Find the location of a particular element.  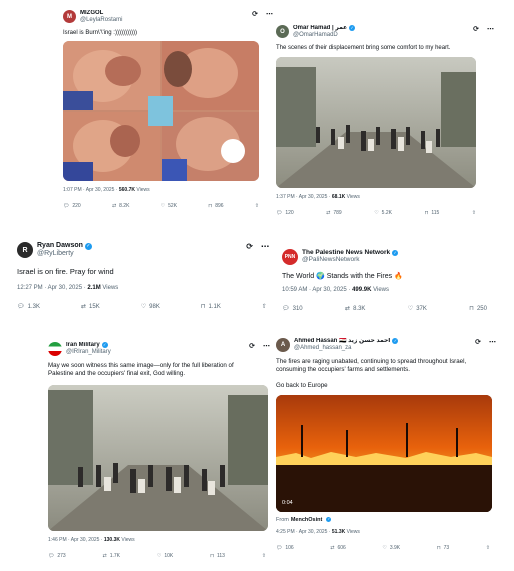

repost-count: 8.2K is located at coordinates (124, 205).